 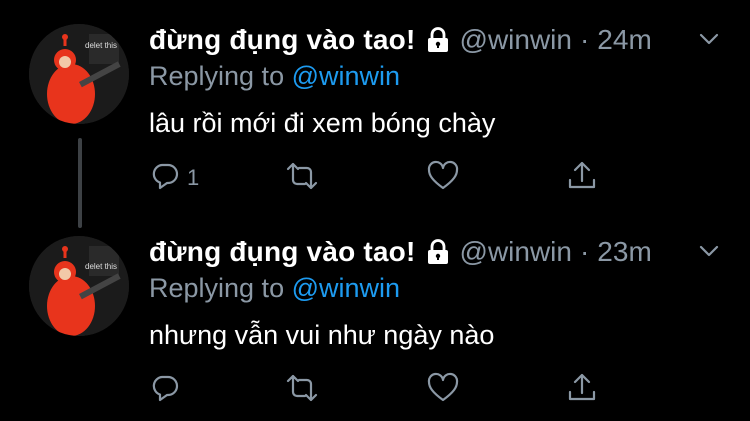 I want to click on tweet-text: nhưng vẫn vui như ngày nào, so click(x=322, y=335).